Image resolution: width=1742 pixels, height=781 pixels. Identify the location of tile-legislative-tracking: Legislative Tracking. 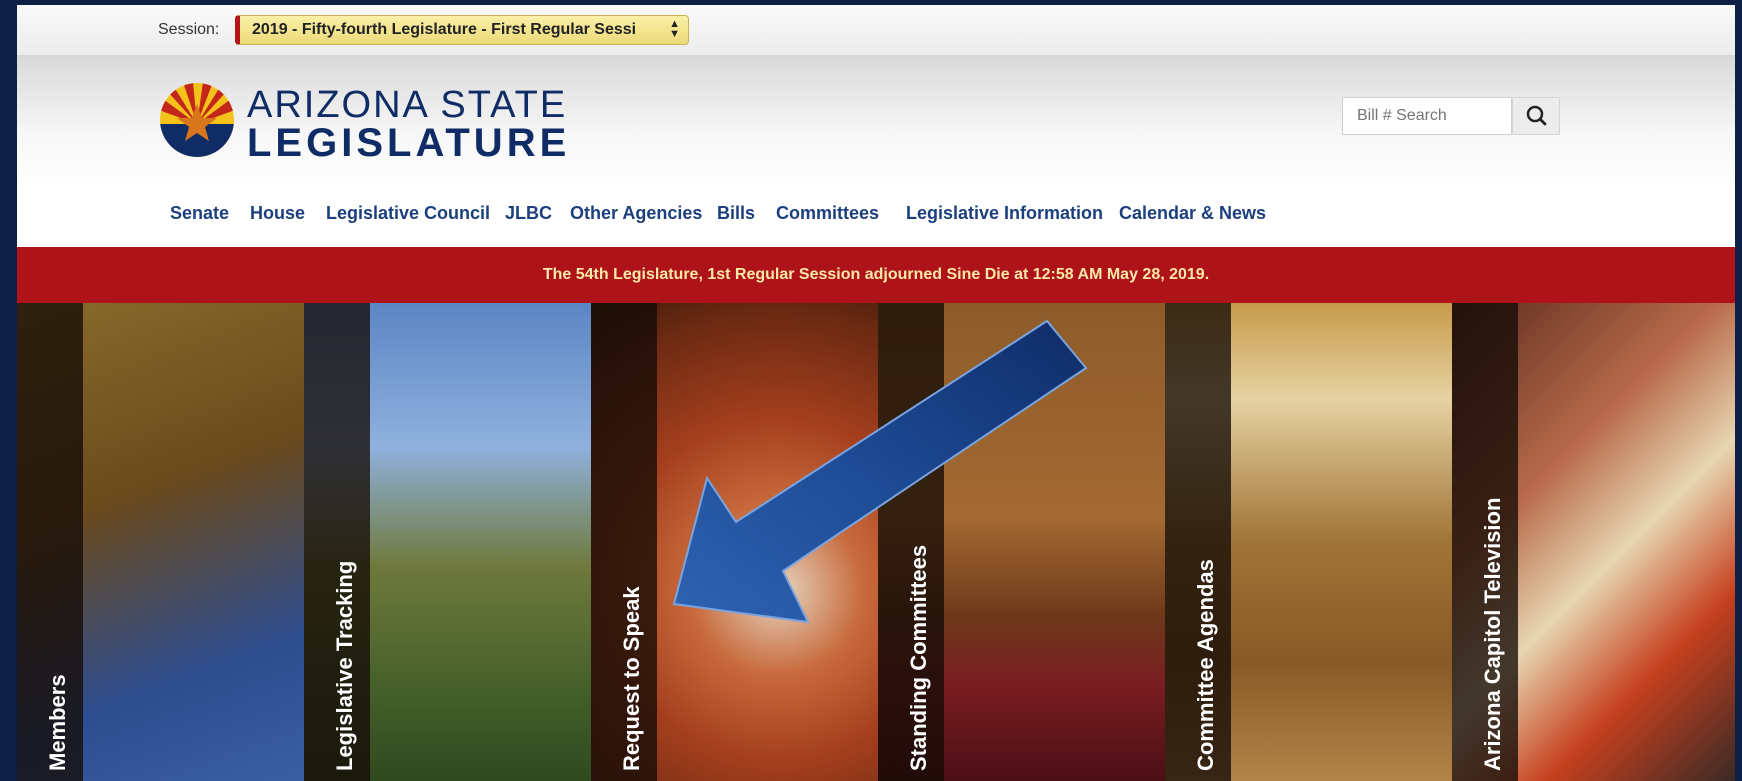
(447, 542).